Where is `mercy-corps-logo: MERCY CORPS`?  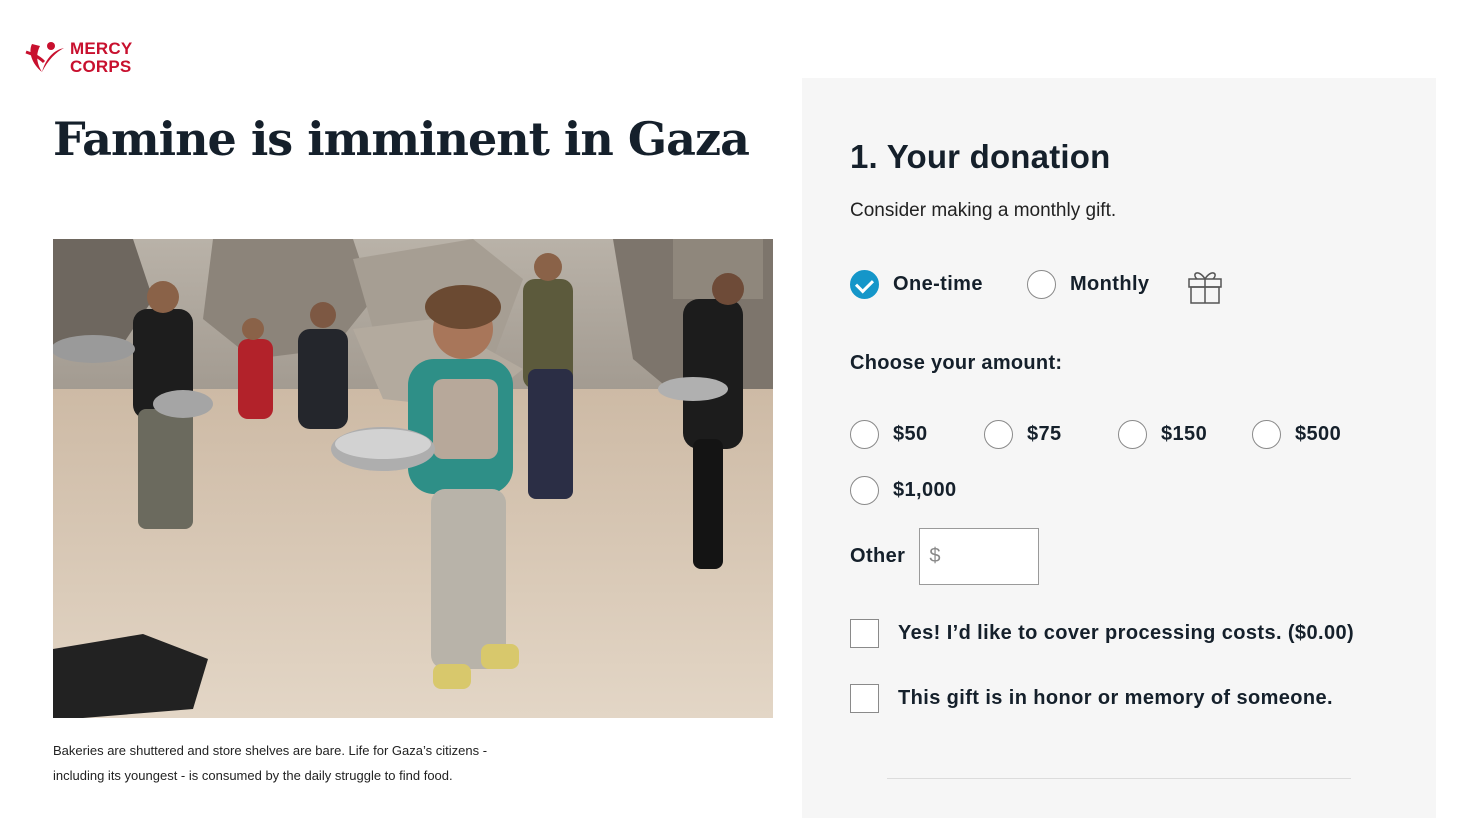 mercy-corps-logo: MERCY CORPS is located at coordinates (78, 58).